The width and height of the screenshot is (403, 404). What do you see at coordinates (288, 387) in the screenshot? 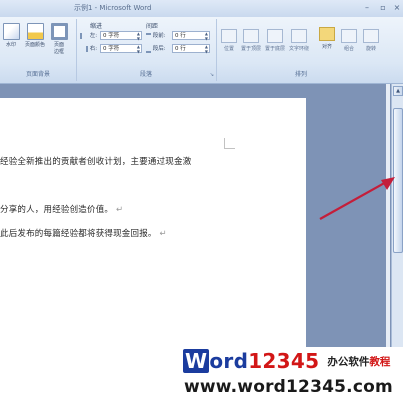
I see `watermark-url: www.word12345.com` at bounding box center [288, 387].